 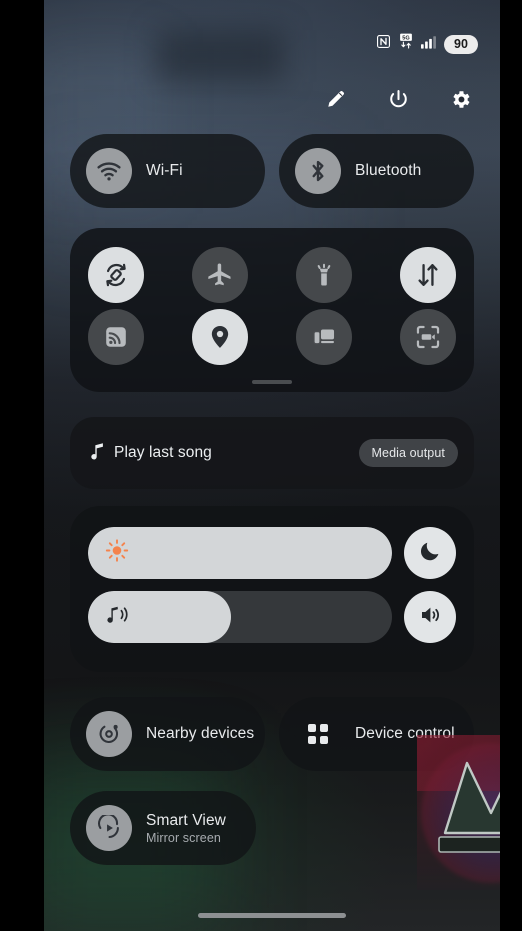 What do you see at coordinates (272, 382) in the screenshot?
I see `drag-handle` at bounding box center [272, 382].